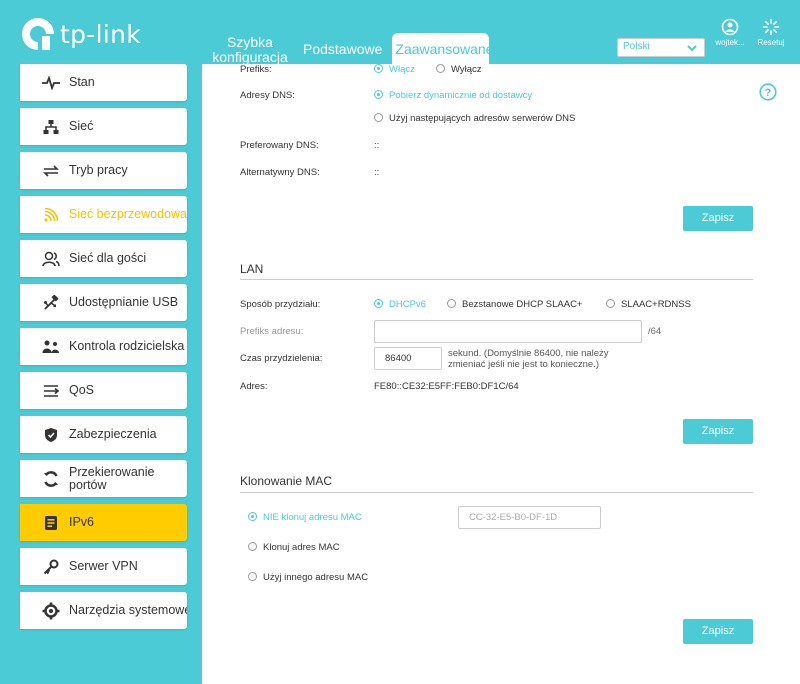  Describe the element at coordinates (316, 577) in the screenshot. I see `mac-custom-label: Użyj innego adresu MAC` at that location.